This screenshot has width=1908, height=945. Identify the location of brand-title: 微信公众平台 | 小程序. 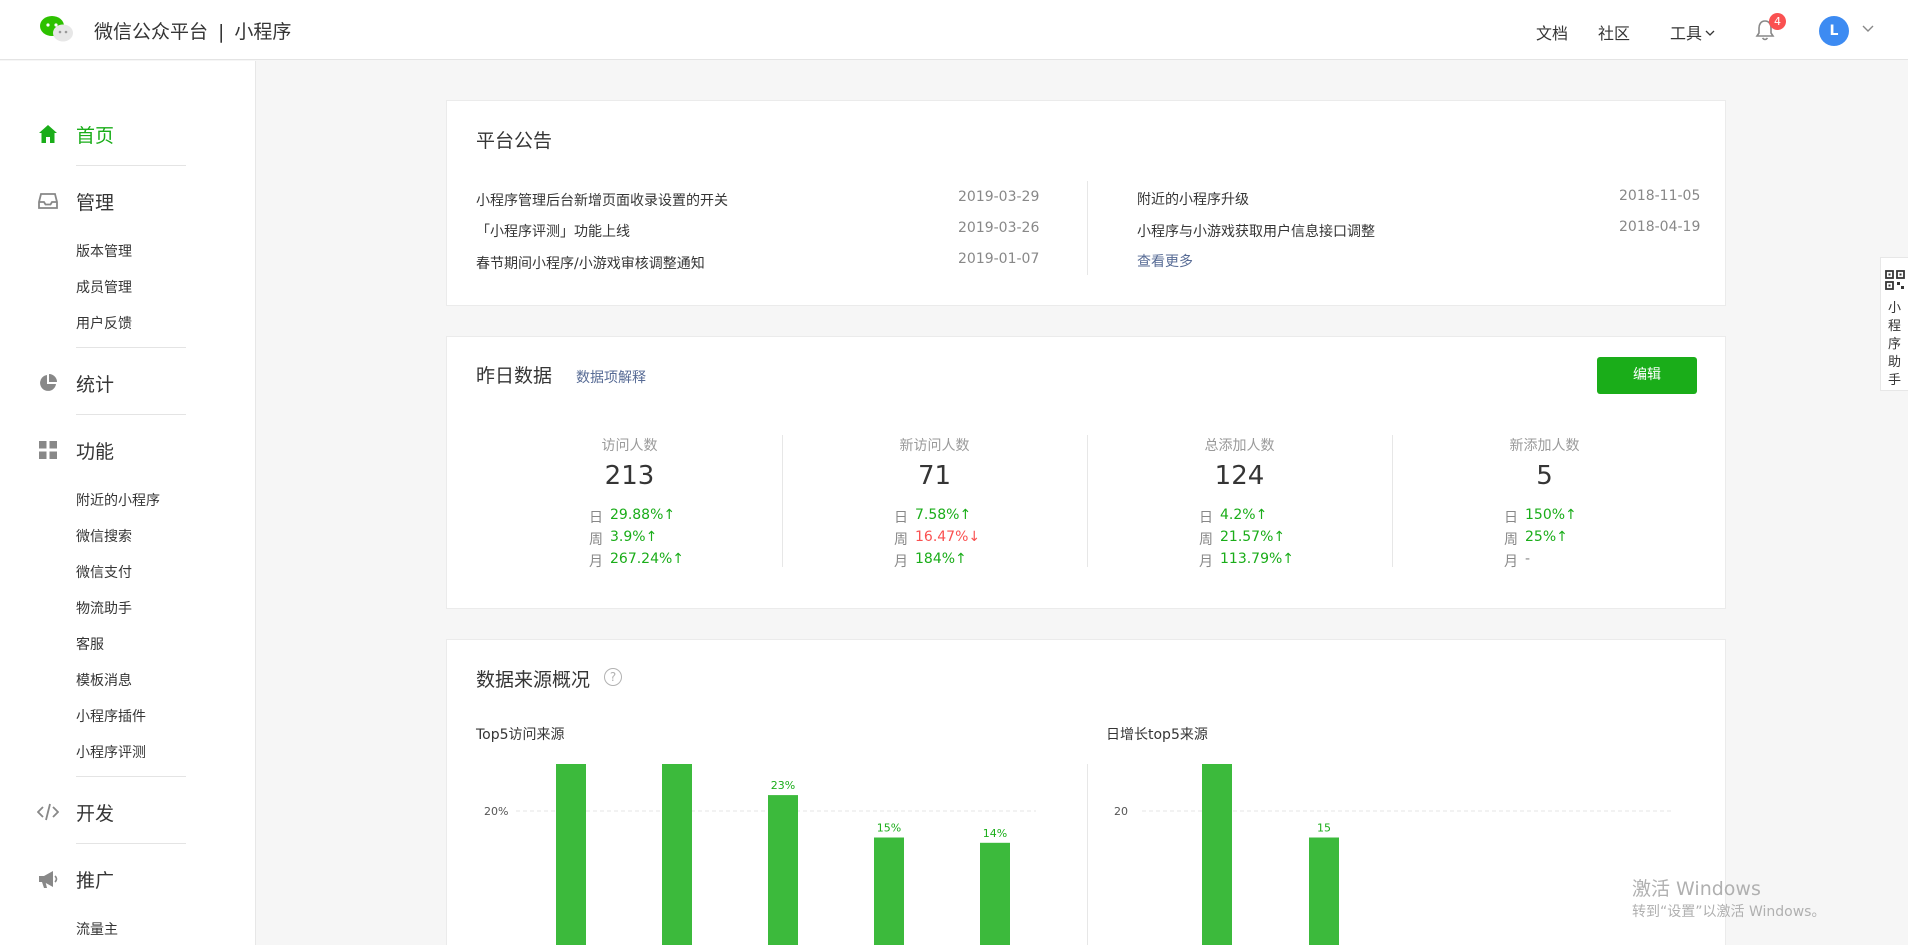
(192, 30).